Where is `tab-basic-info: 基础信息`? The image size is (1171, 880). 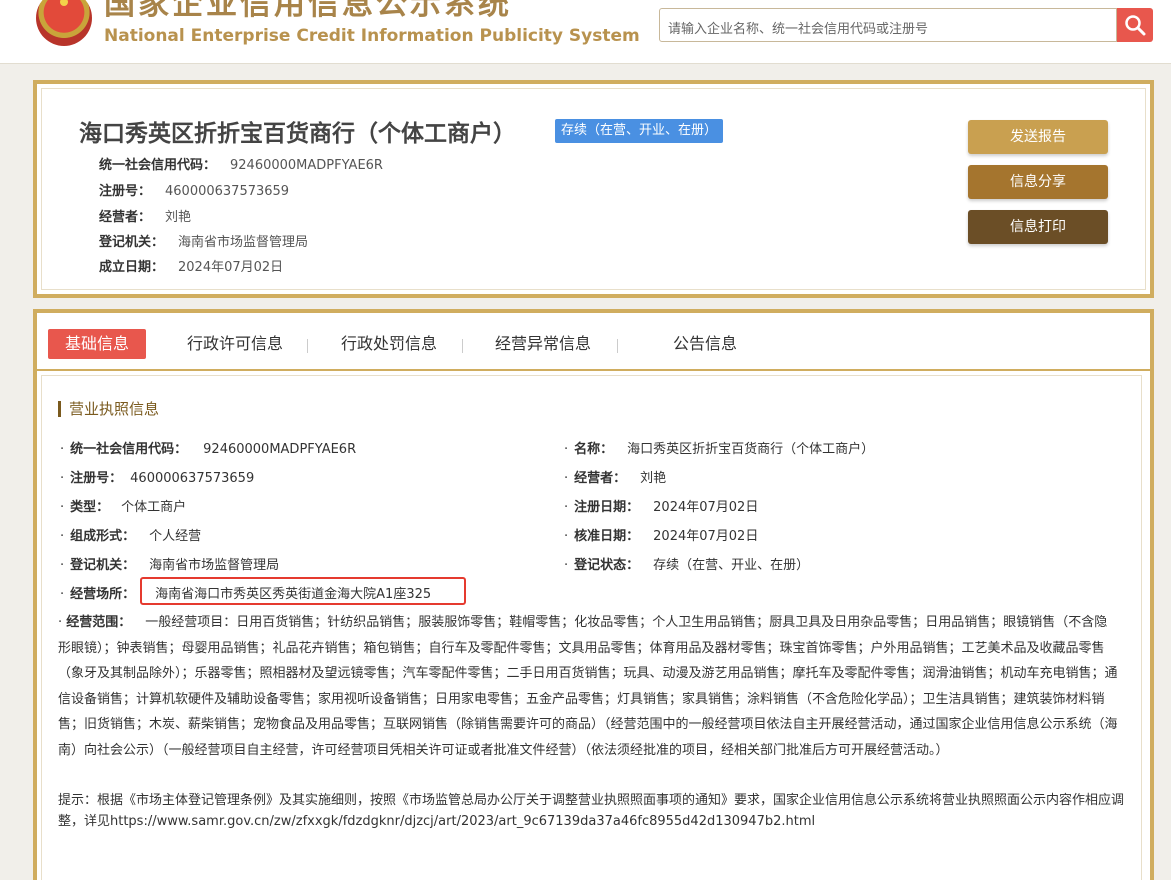 tab-basic-info: 基础信息 is located at coordinates (97, 344).